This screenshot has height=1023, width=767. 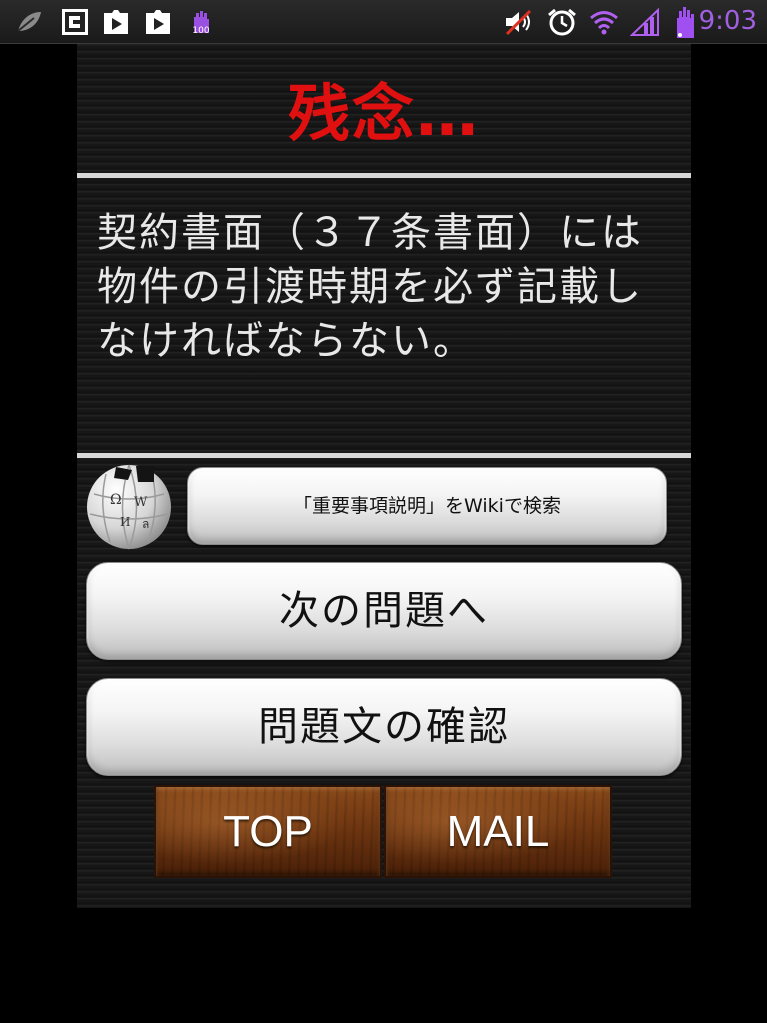 What do you see at coordinates (498, 831) in the screenshot?
I see `mail-button: MAIL` at bounding box center [498, 831].